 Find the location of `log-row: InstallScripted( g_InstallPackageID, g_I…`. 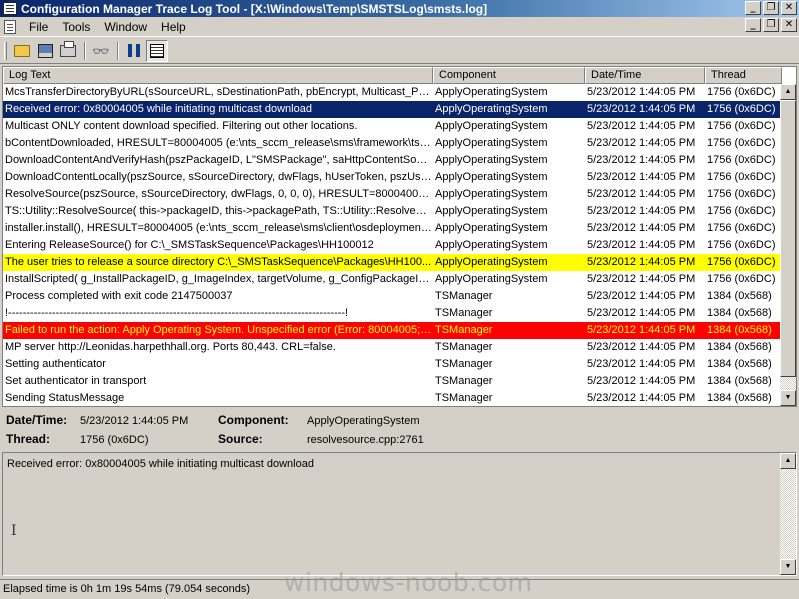

log-row: InstallScripted( g_InstallPackageID, g_I… is located at coordinates (392, 279).